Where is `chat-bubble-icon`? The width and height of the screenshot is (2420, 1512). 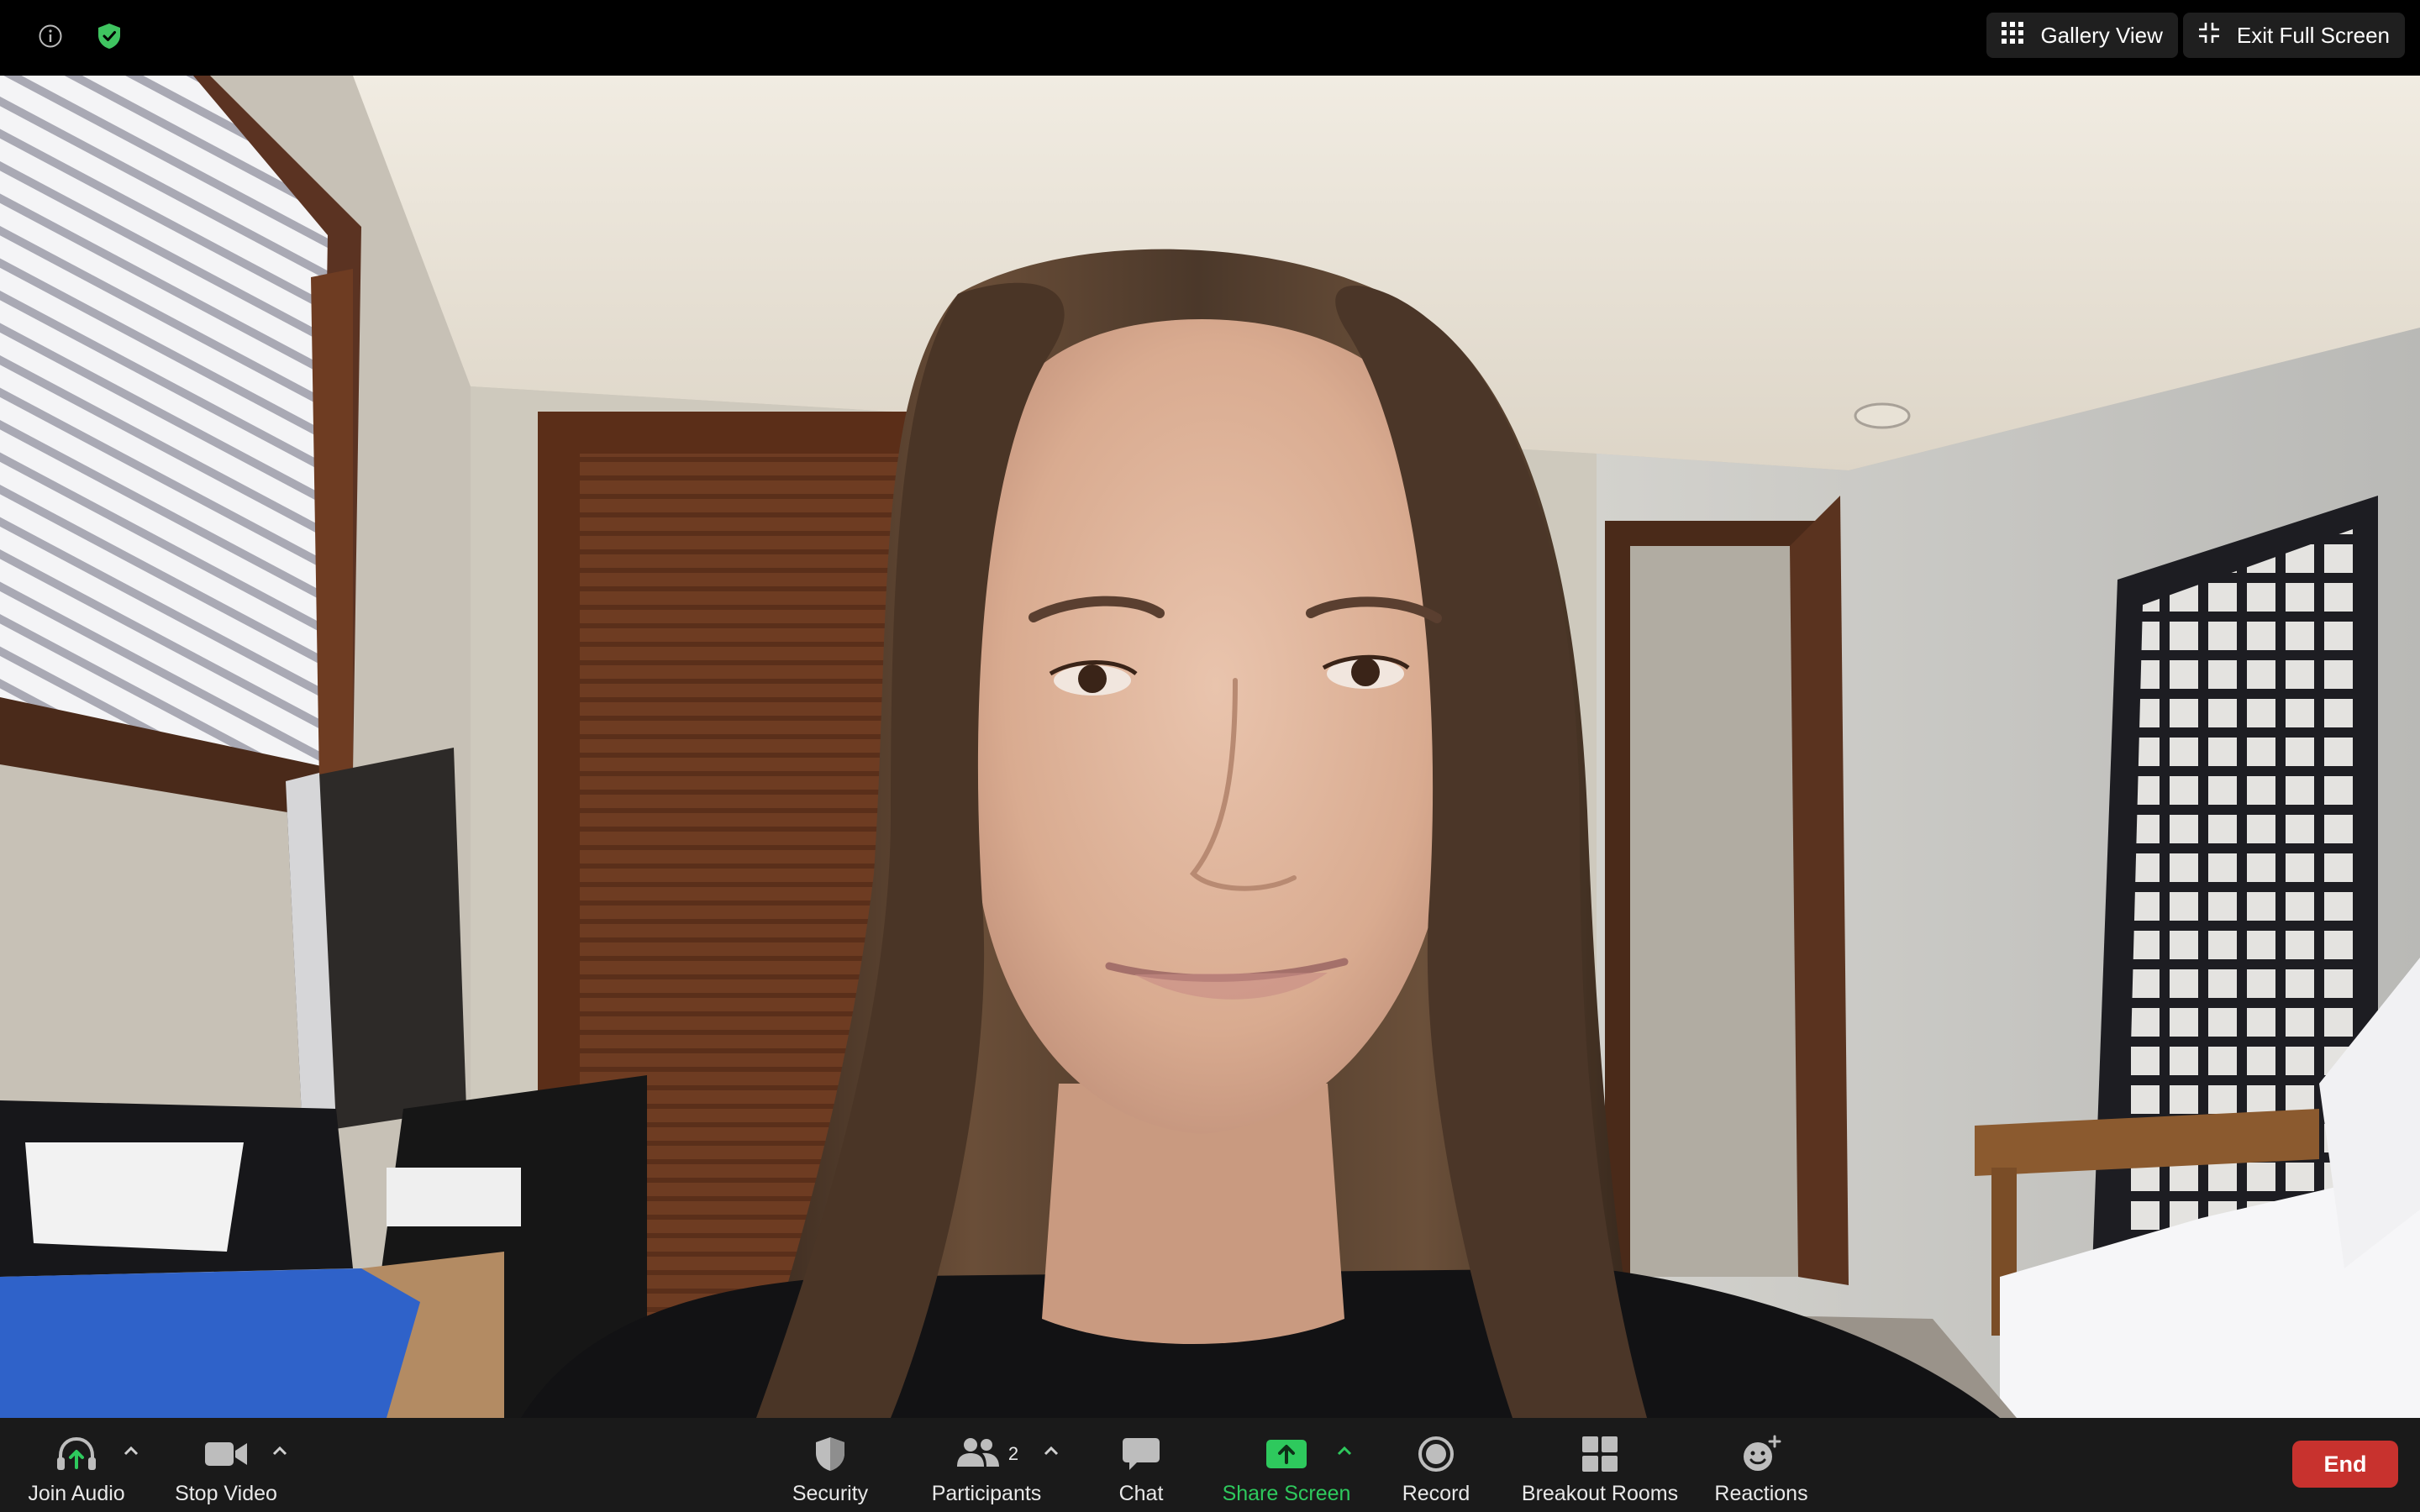
chat-bubble-icon is located at coordinates (1141, 1454).